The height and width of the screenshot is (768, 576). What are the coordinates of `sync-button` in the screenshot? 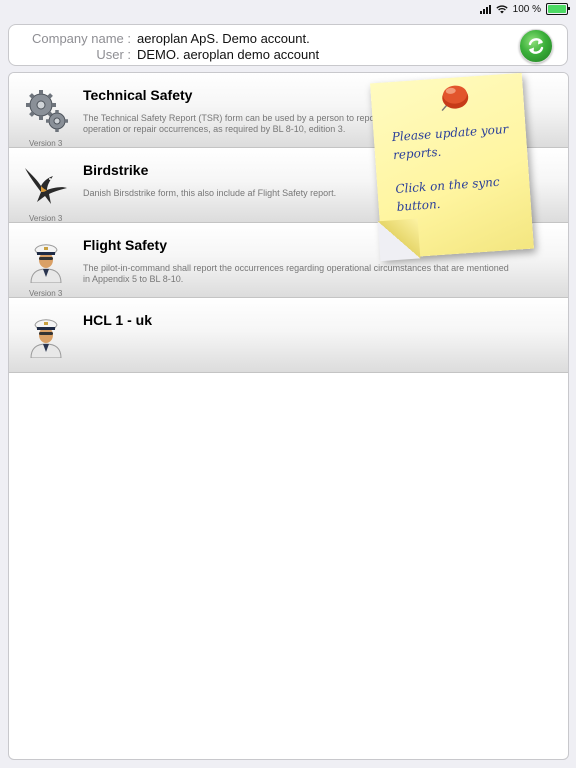 It's located at (536, 46).